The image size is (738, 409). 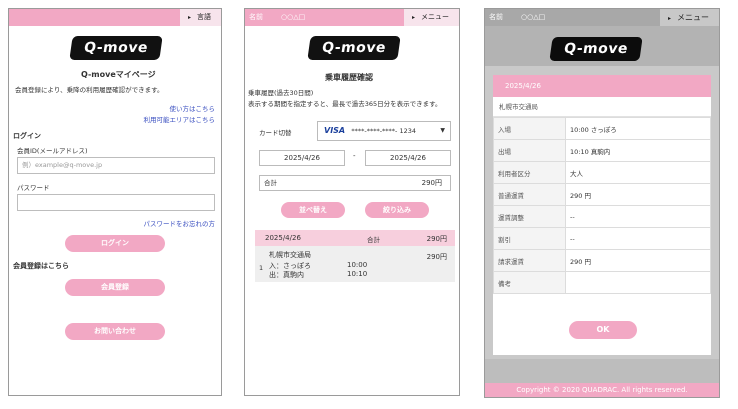 I want to click on exit-station: 出：真駒内, so click(x=286, y=275).